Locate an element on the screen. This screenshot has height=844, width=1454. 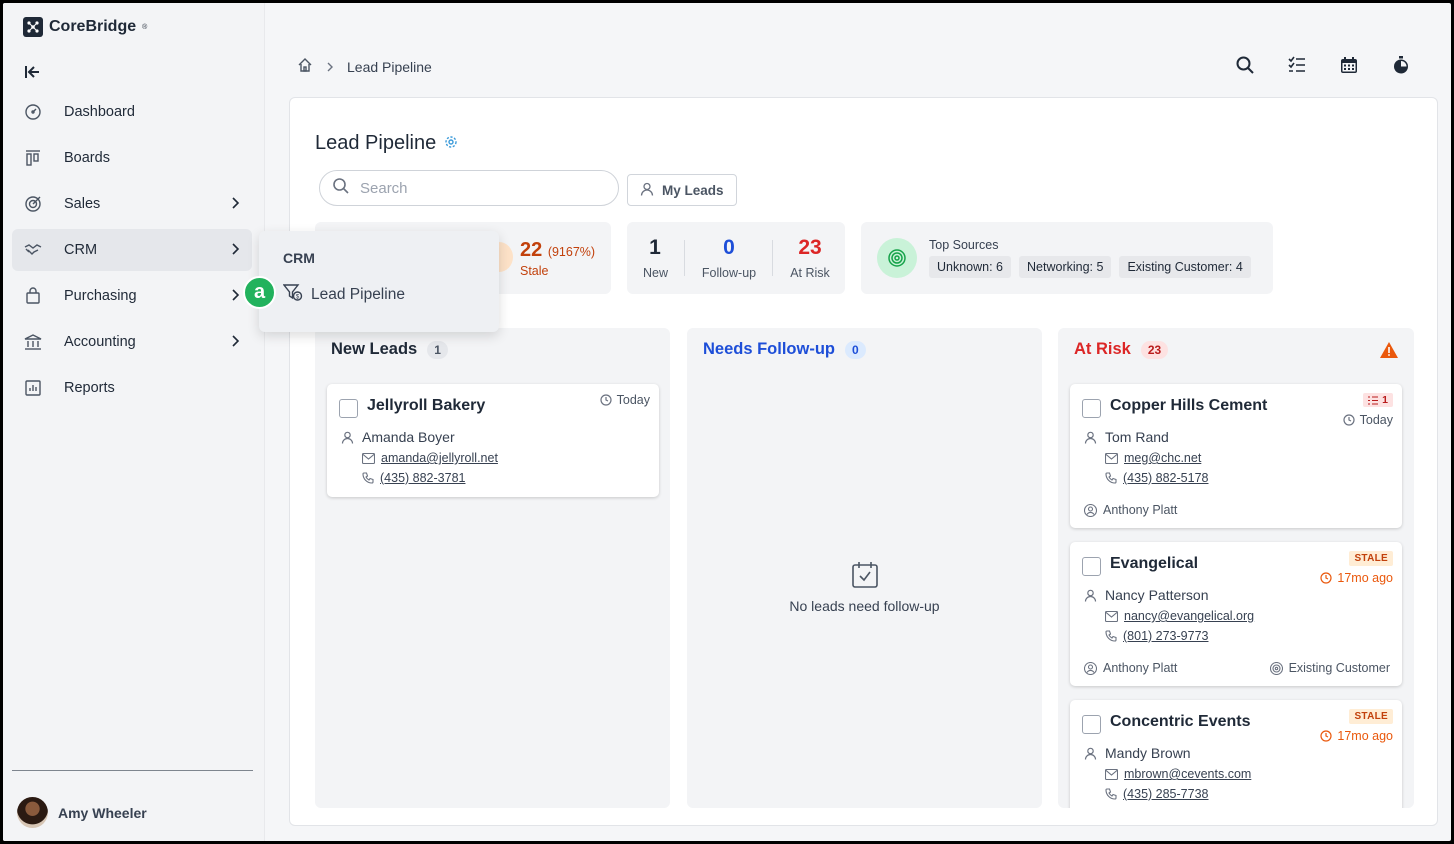
user-name: Amy Wheeler is located at coordinates (102, 812).